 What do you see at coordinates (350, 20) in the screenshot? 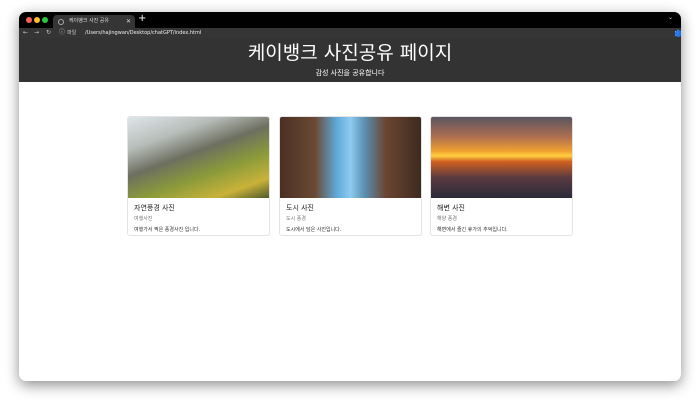
I see `tab-bar: 케이뱅크 사진 공유 ✕ + ⌄` at bounding box center [350, 20].